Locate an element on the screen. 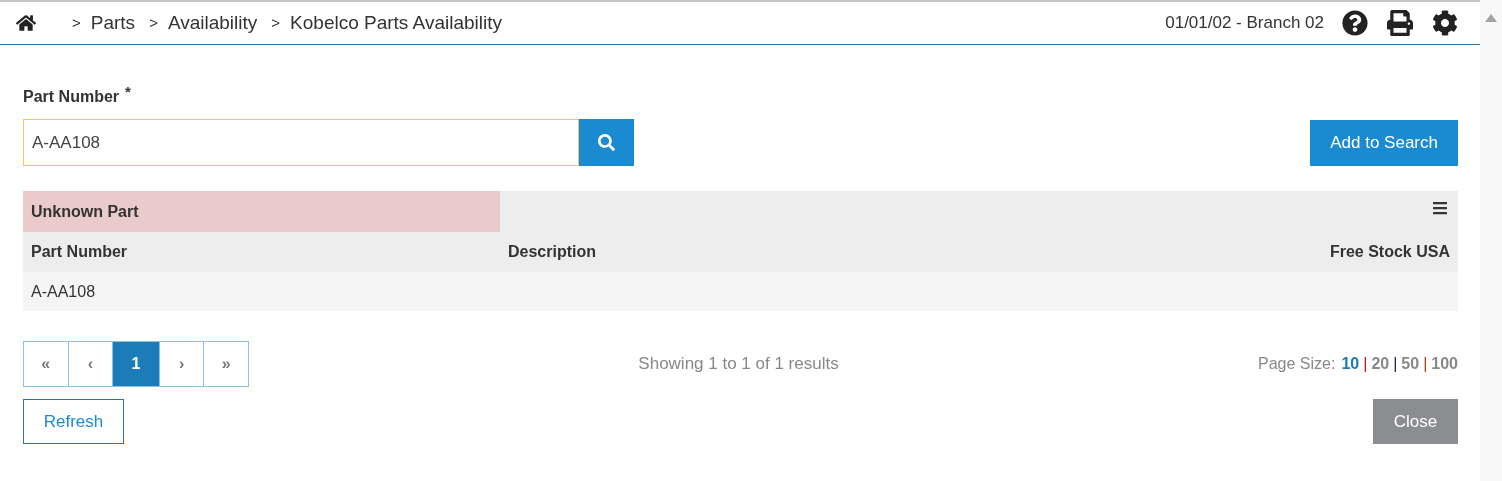  column-header: Part Number is located at coordinates (261, 252).